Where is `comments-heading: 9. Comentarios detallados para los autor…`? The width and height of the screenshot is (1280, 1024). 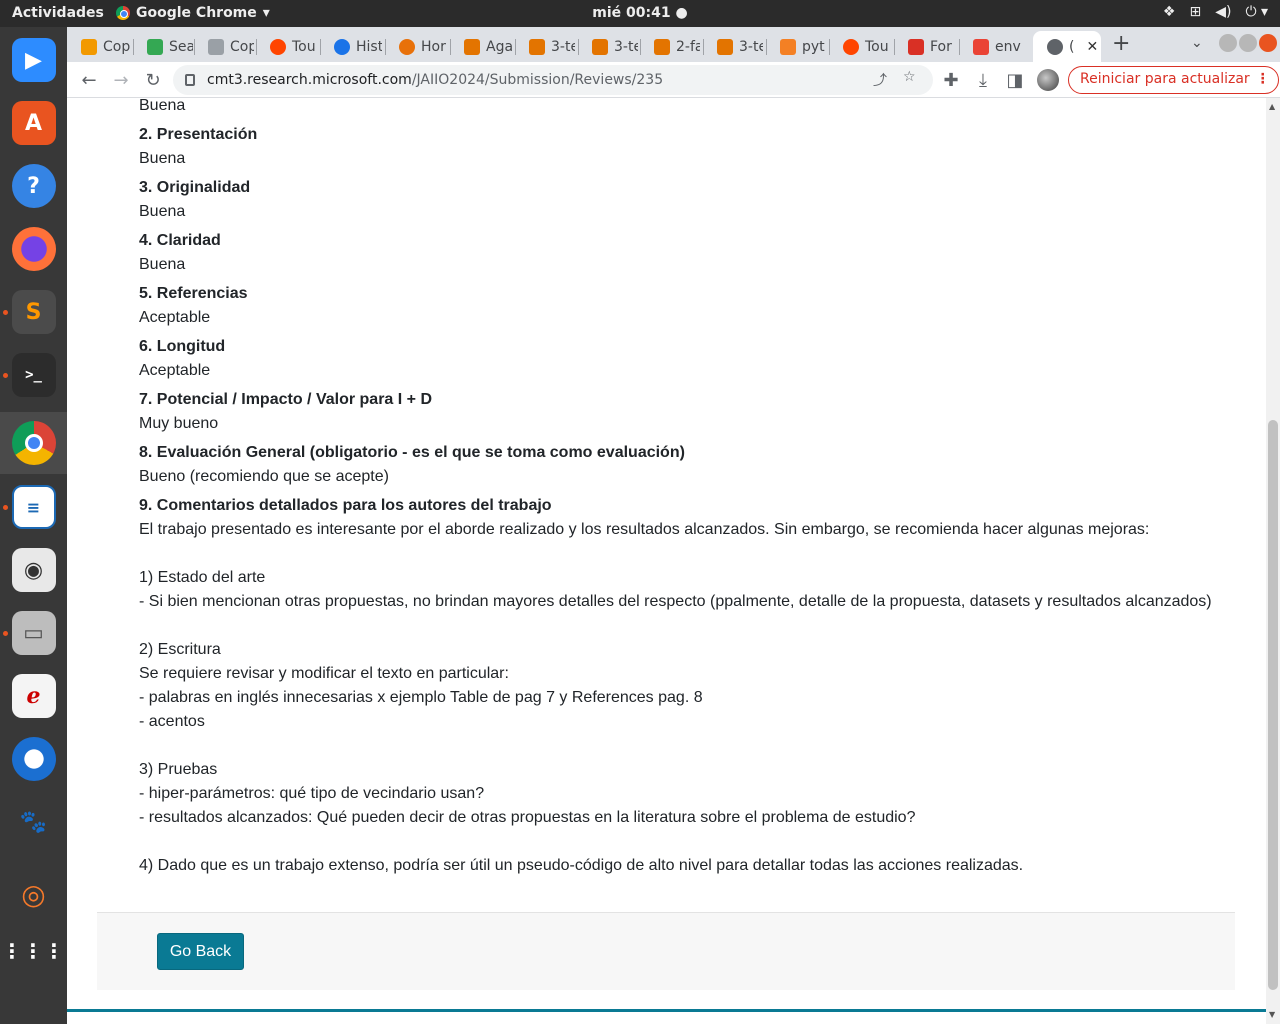 comments-heading: 9. Comentarios detallados para los autor… is located at coordinates (345, 505).